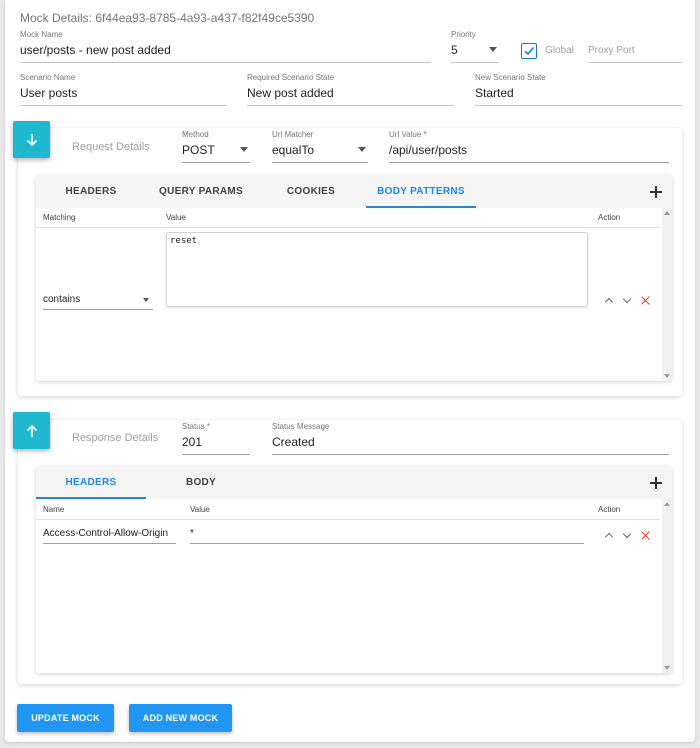 The width and height of the screenshot is (700, 748). What do you see at coordinates (428, 150) in the screenshot?
I see `url-value: /api/user/posts` at bounding box center [428, 150].